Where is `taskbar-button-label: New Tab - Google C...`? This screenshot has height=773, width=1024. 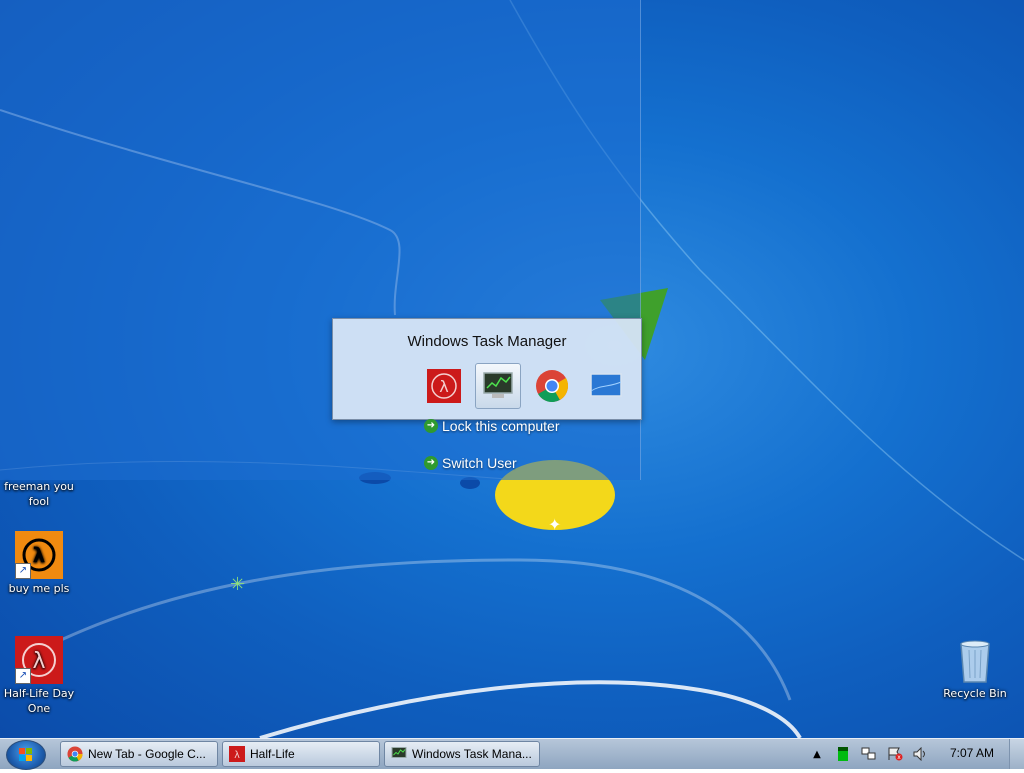
taskbar-button-label: New Tab - Google C... is located at coordinates (147, 754).